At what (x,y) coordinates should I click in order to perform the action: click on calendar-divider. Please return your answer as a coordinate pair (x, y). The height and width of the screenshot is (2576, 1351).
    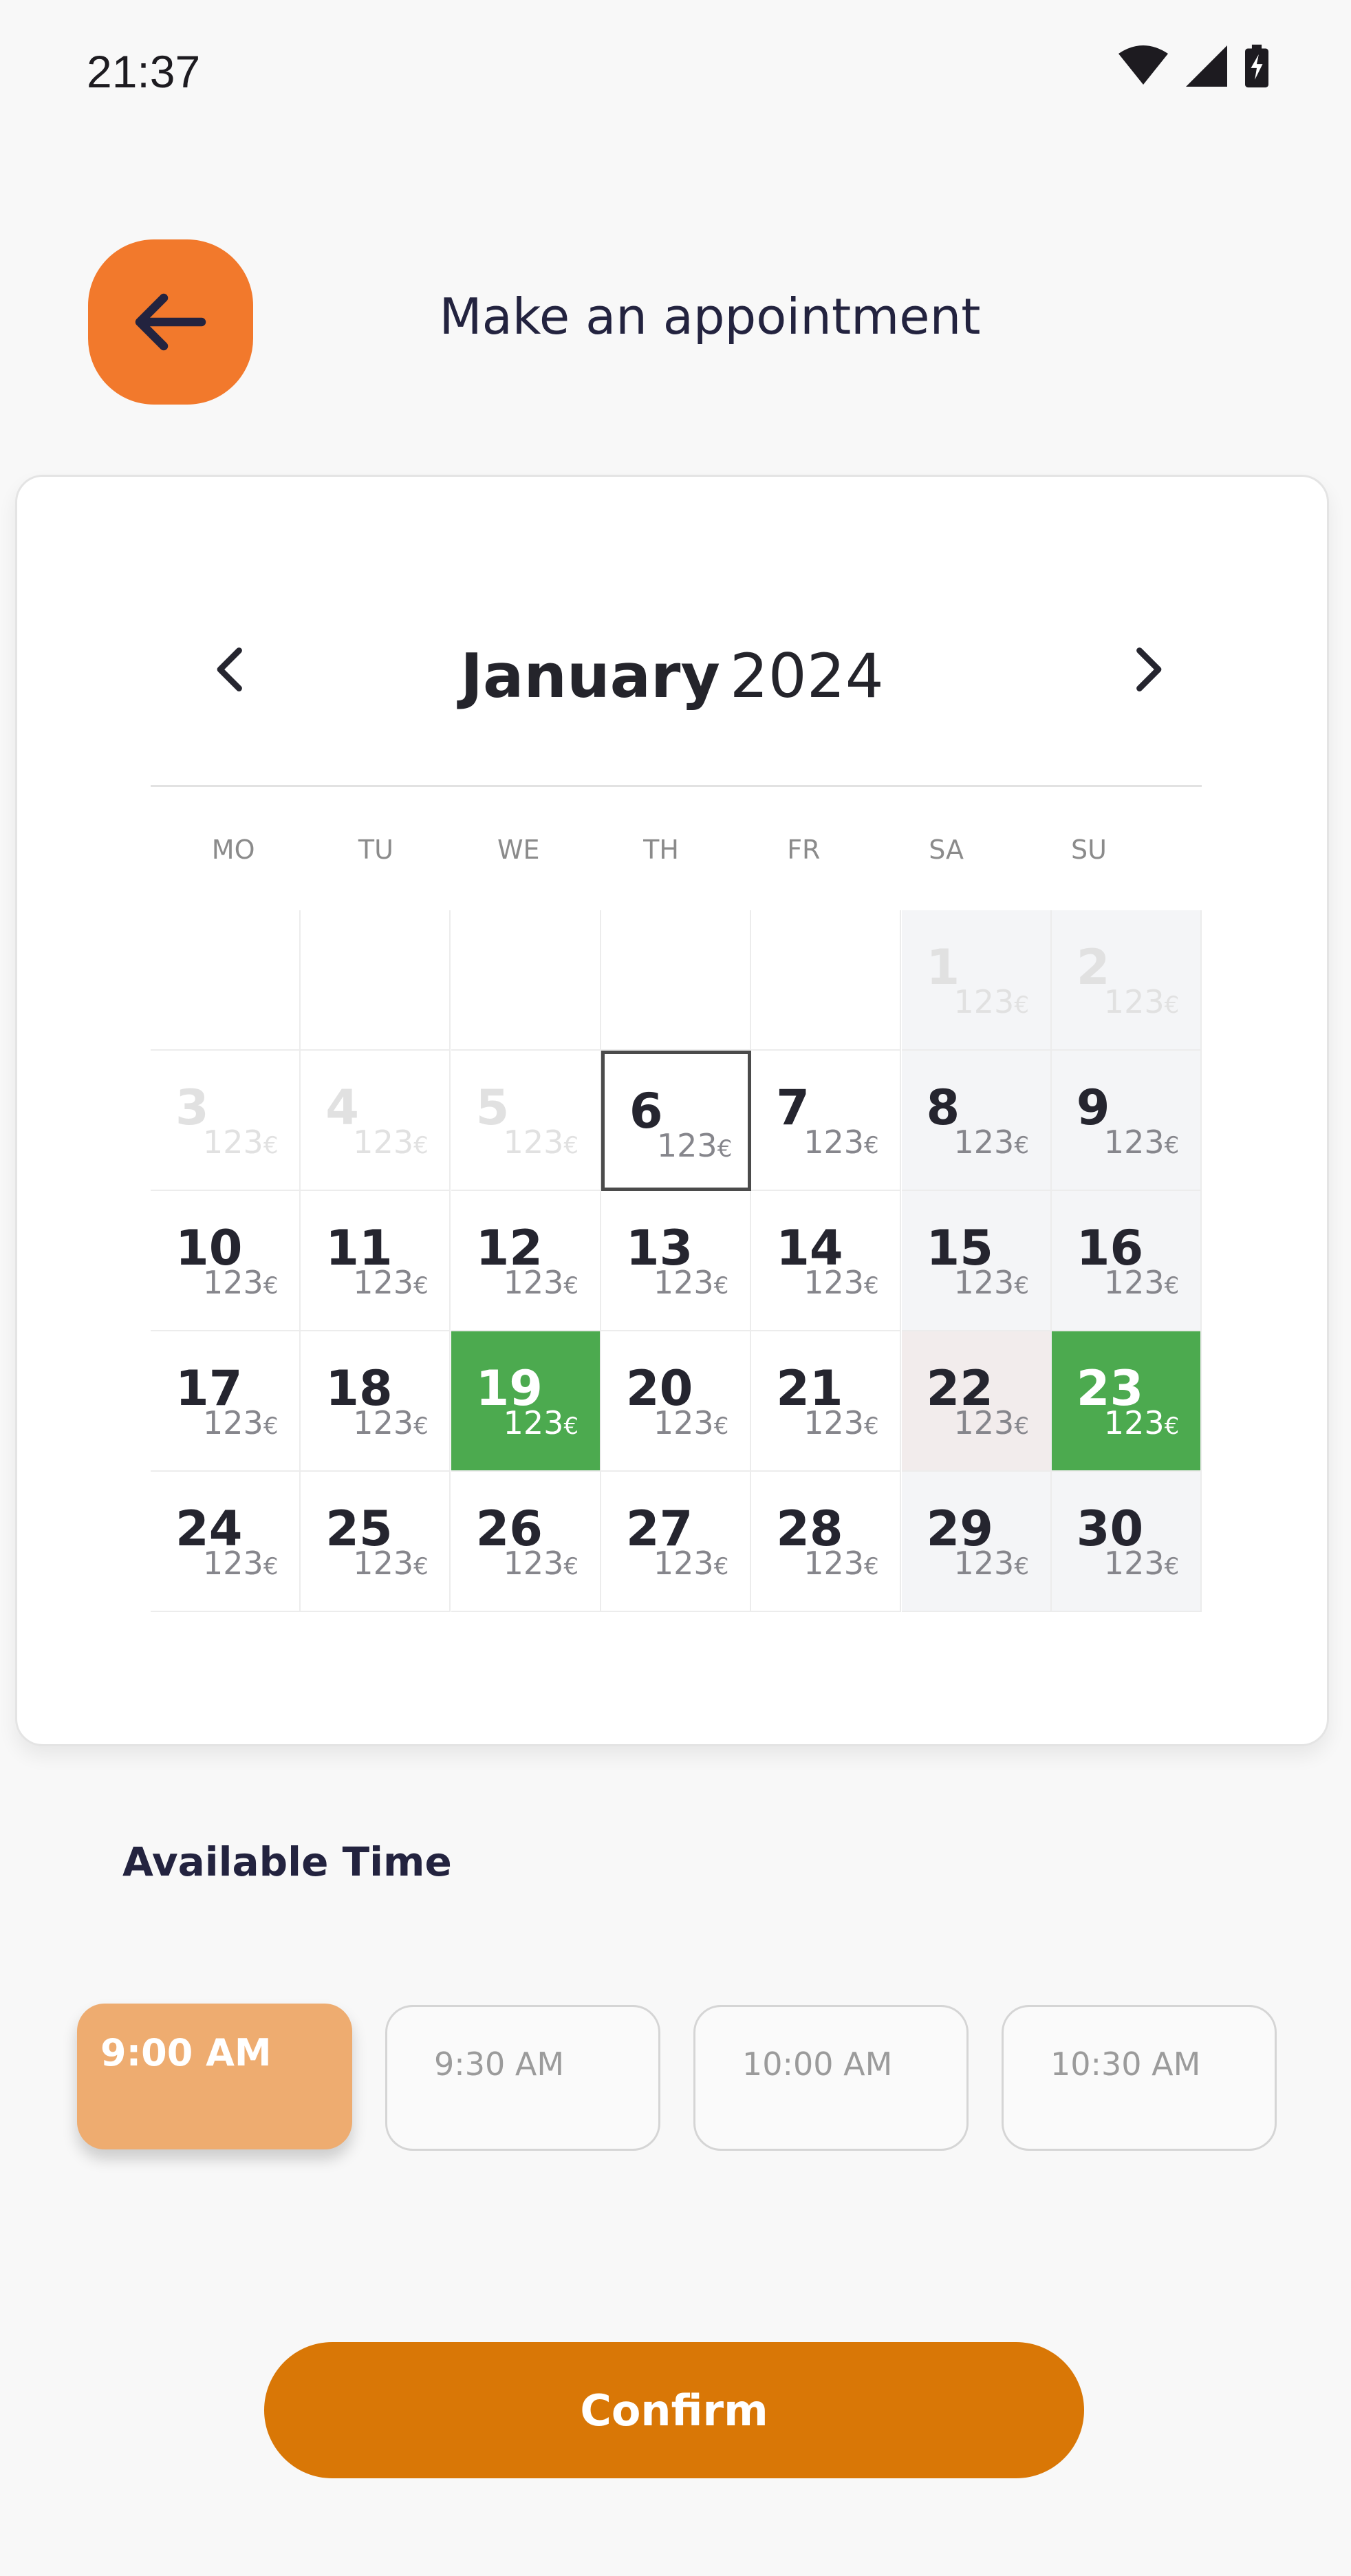
    Looking at the image, I should click on (676, 786).